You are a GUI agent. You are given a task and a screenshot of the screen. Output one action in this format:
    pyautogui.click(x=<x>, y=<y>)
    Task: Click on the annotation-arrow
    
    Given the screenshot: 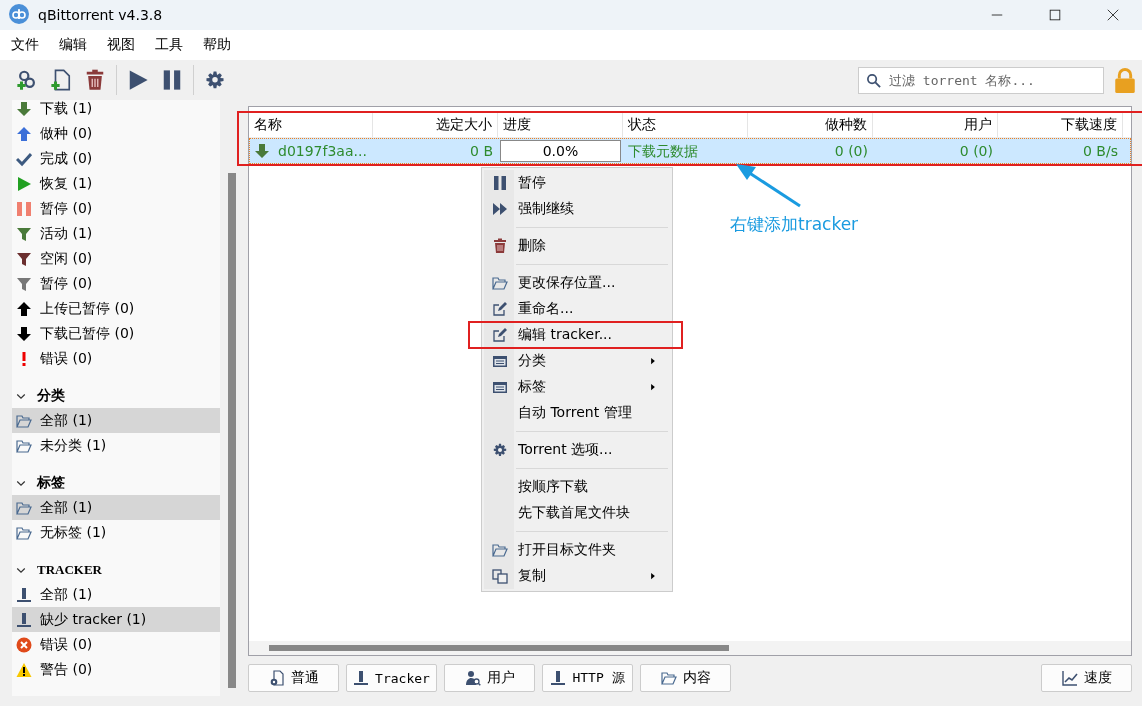 What is the action you would take?
    pyautogui.click(x=768, y=186)
    